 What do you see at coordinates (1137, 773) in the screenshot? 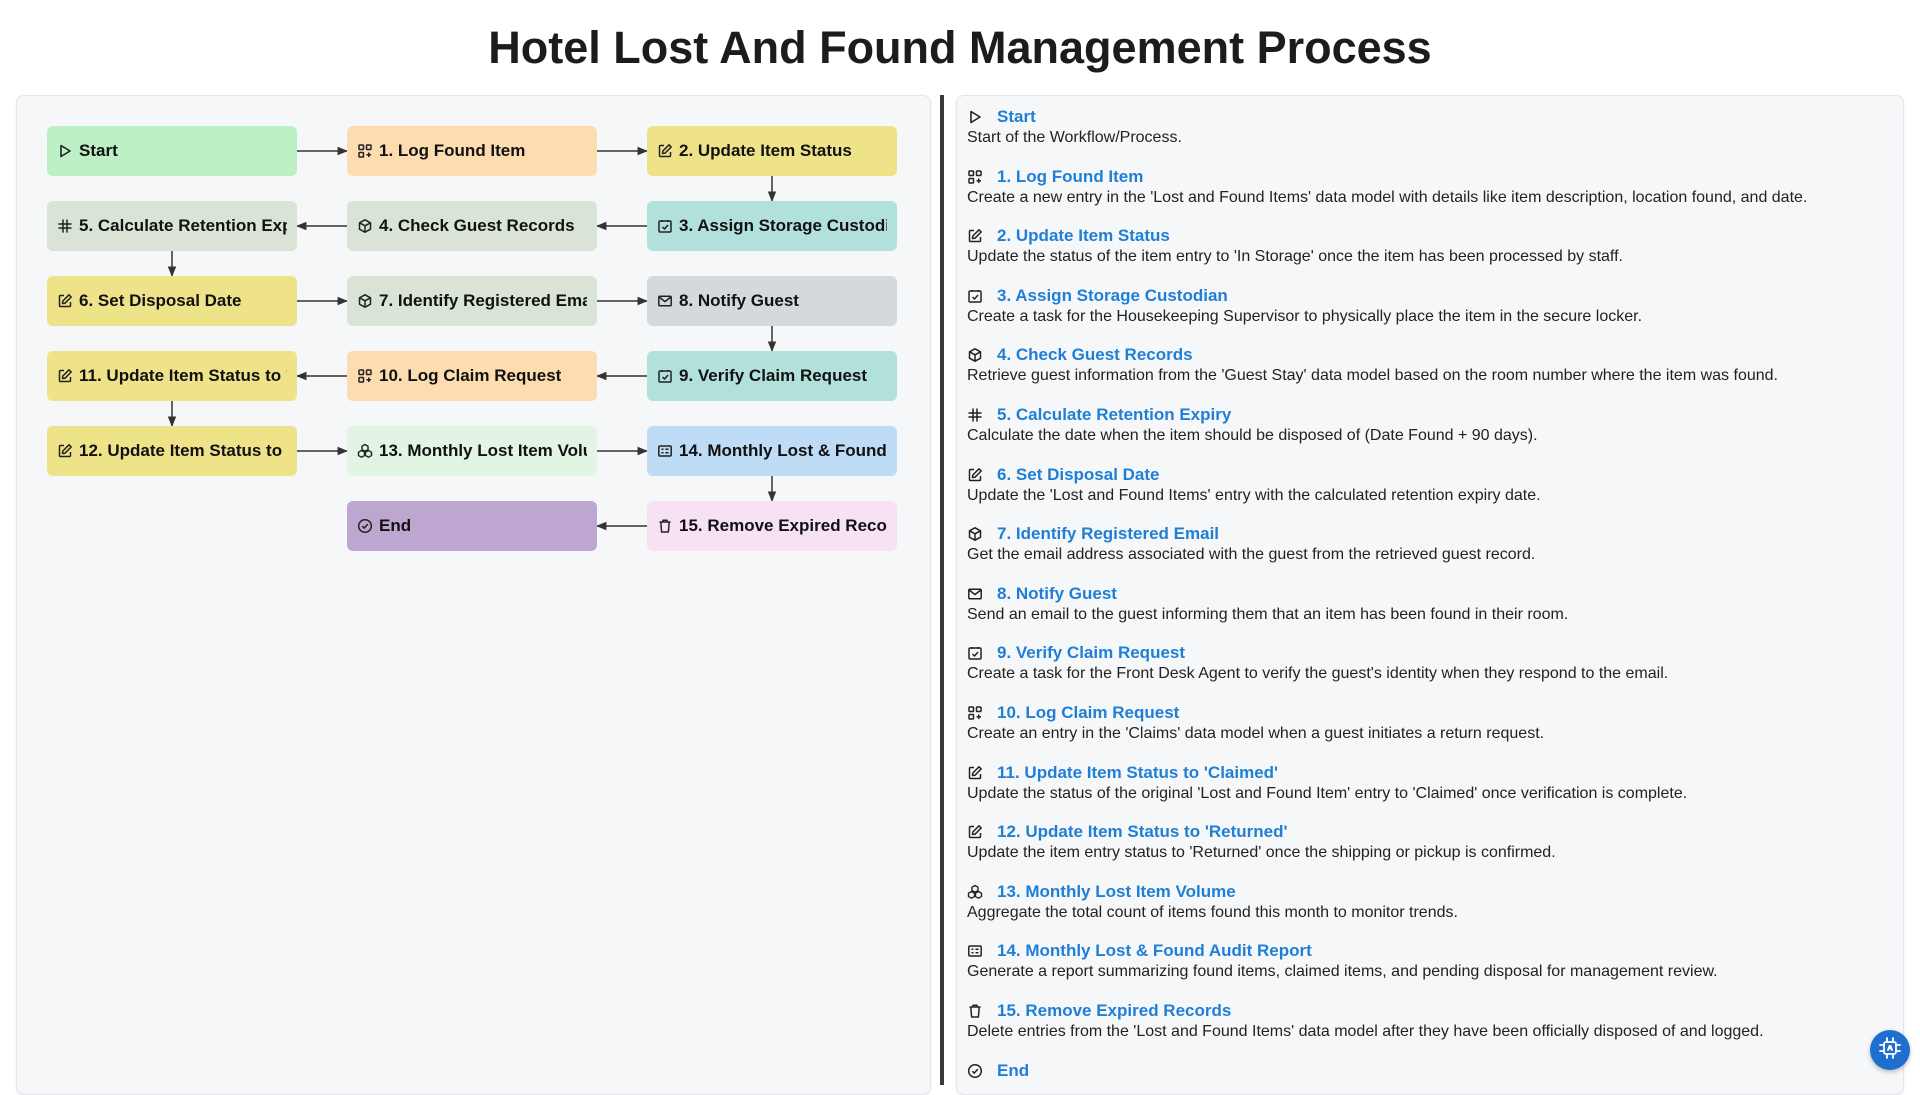
I see `step-title-link: 11. Update Item Status to 'Claimed'` at bounding box center [1137, 773].